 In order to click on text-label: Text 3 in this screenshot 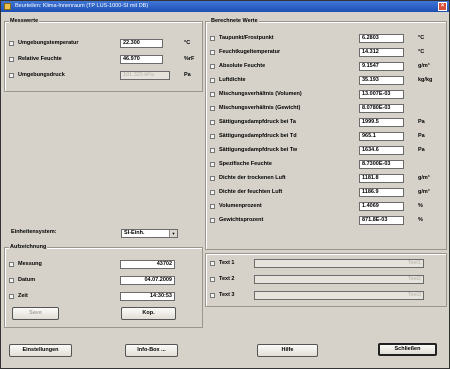, I will do `click(227, 295)`.